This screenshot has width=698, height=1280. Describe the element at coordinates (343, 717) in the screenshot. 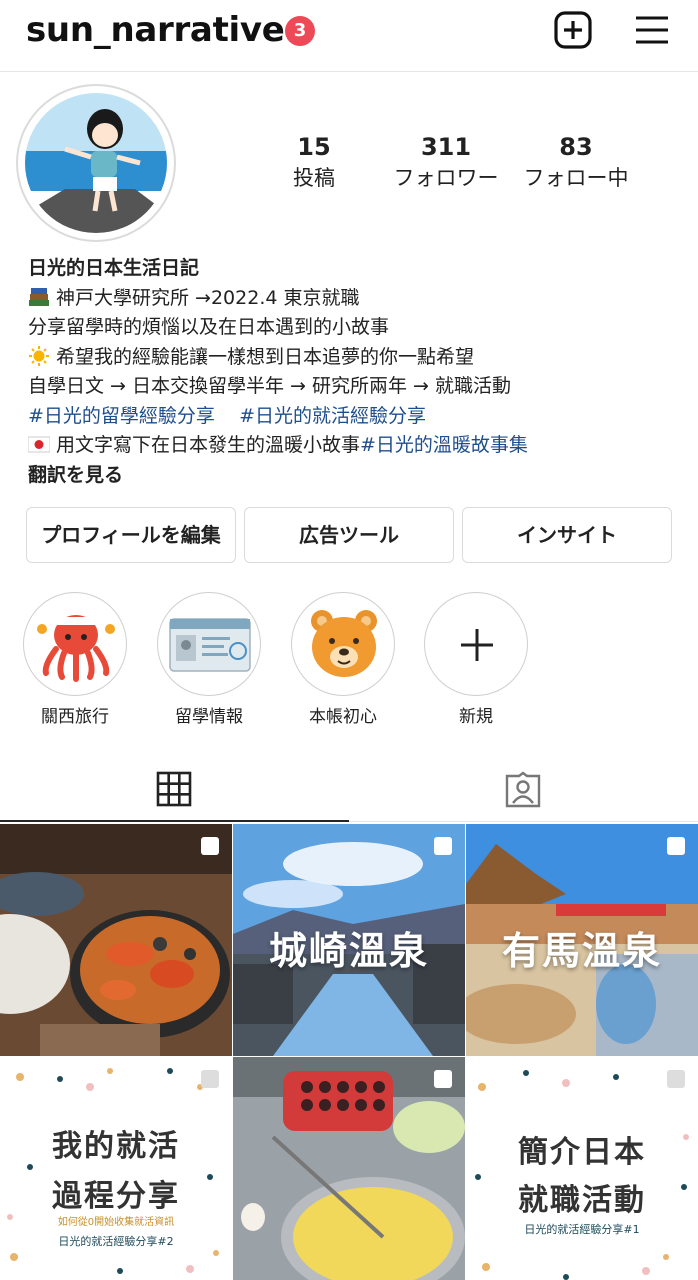

I see `highlight-label: 本帳初心` at that location.